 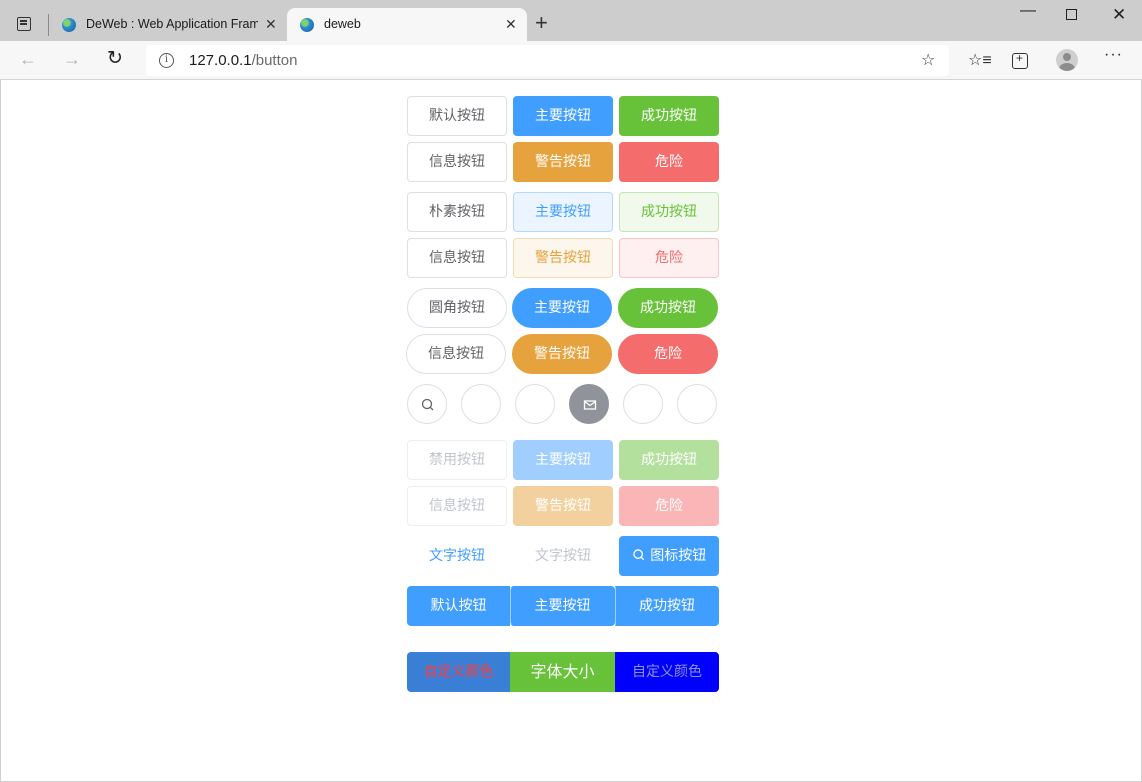 I want to click on browser-toolbar: ← → ↻ i 127.0.0.1/button ☆ ☆≡ ···, so click(x=571, y=60).